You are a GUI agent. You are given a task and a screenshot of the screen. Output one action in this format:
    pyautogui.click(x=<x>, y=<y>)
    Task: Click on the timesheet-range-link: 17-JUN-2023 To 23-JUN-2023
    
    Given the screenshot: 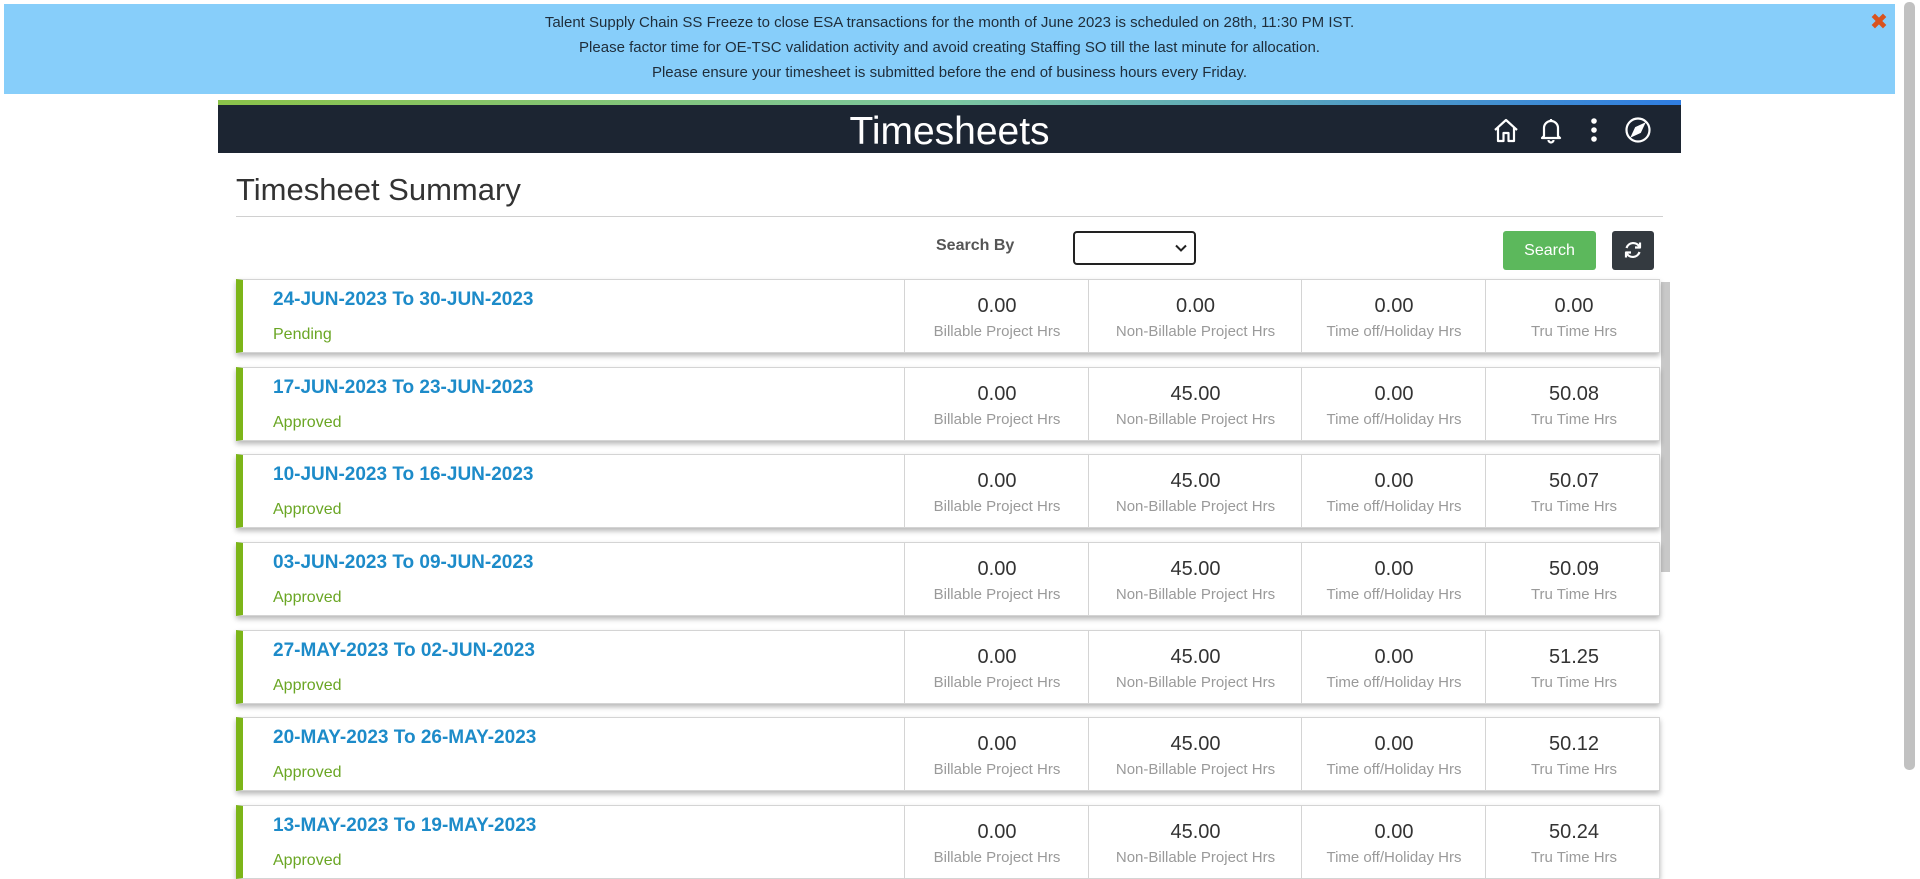 What is the action you would take?
    pyautogui.click(x=403, y=388)
    